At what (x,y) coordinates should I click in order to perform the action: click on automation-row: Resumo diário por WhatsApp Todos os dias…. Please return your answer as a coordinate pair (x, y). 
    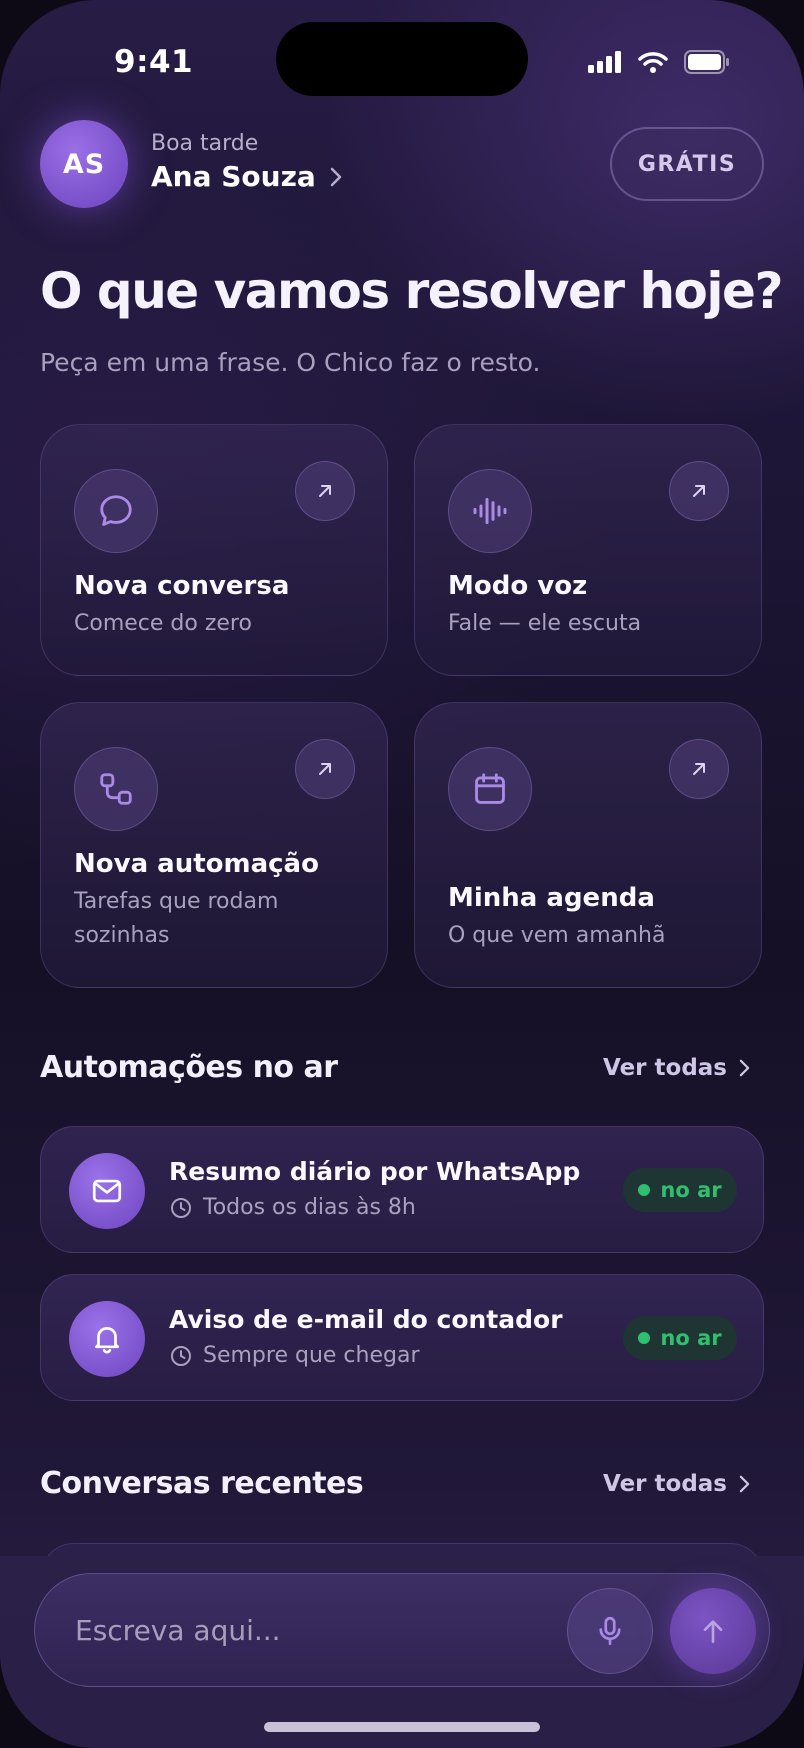
    Looking at the image, I should click on (402, 1189).